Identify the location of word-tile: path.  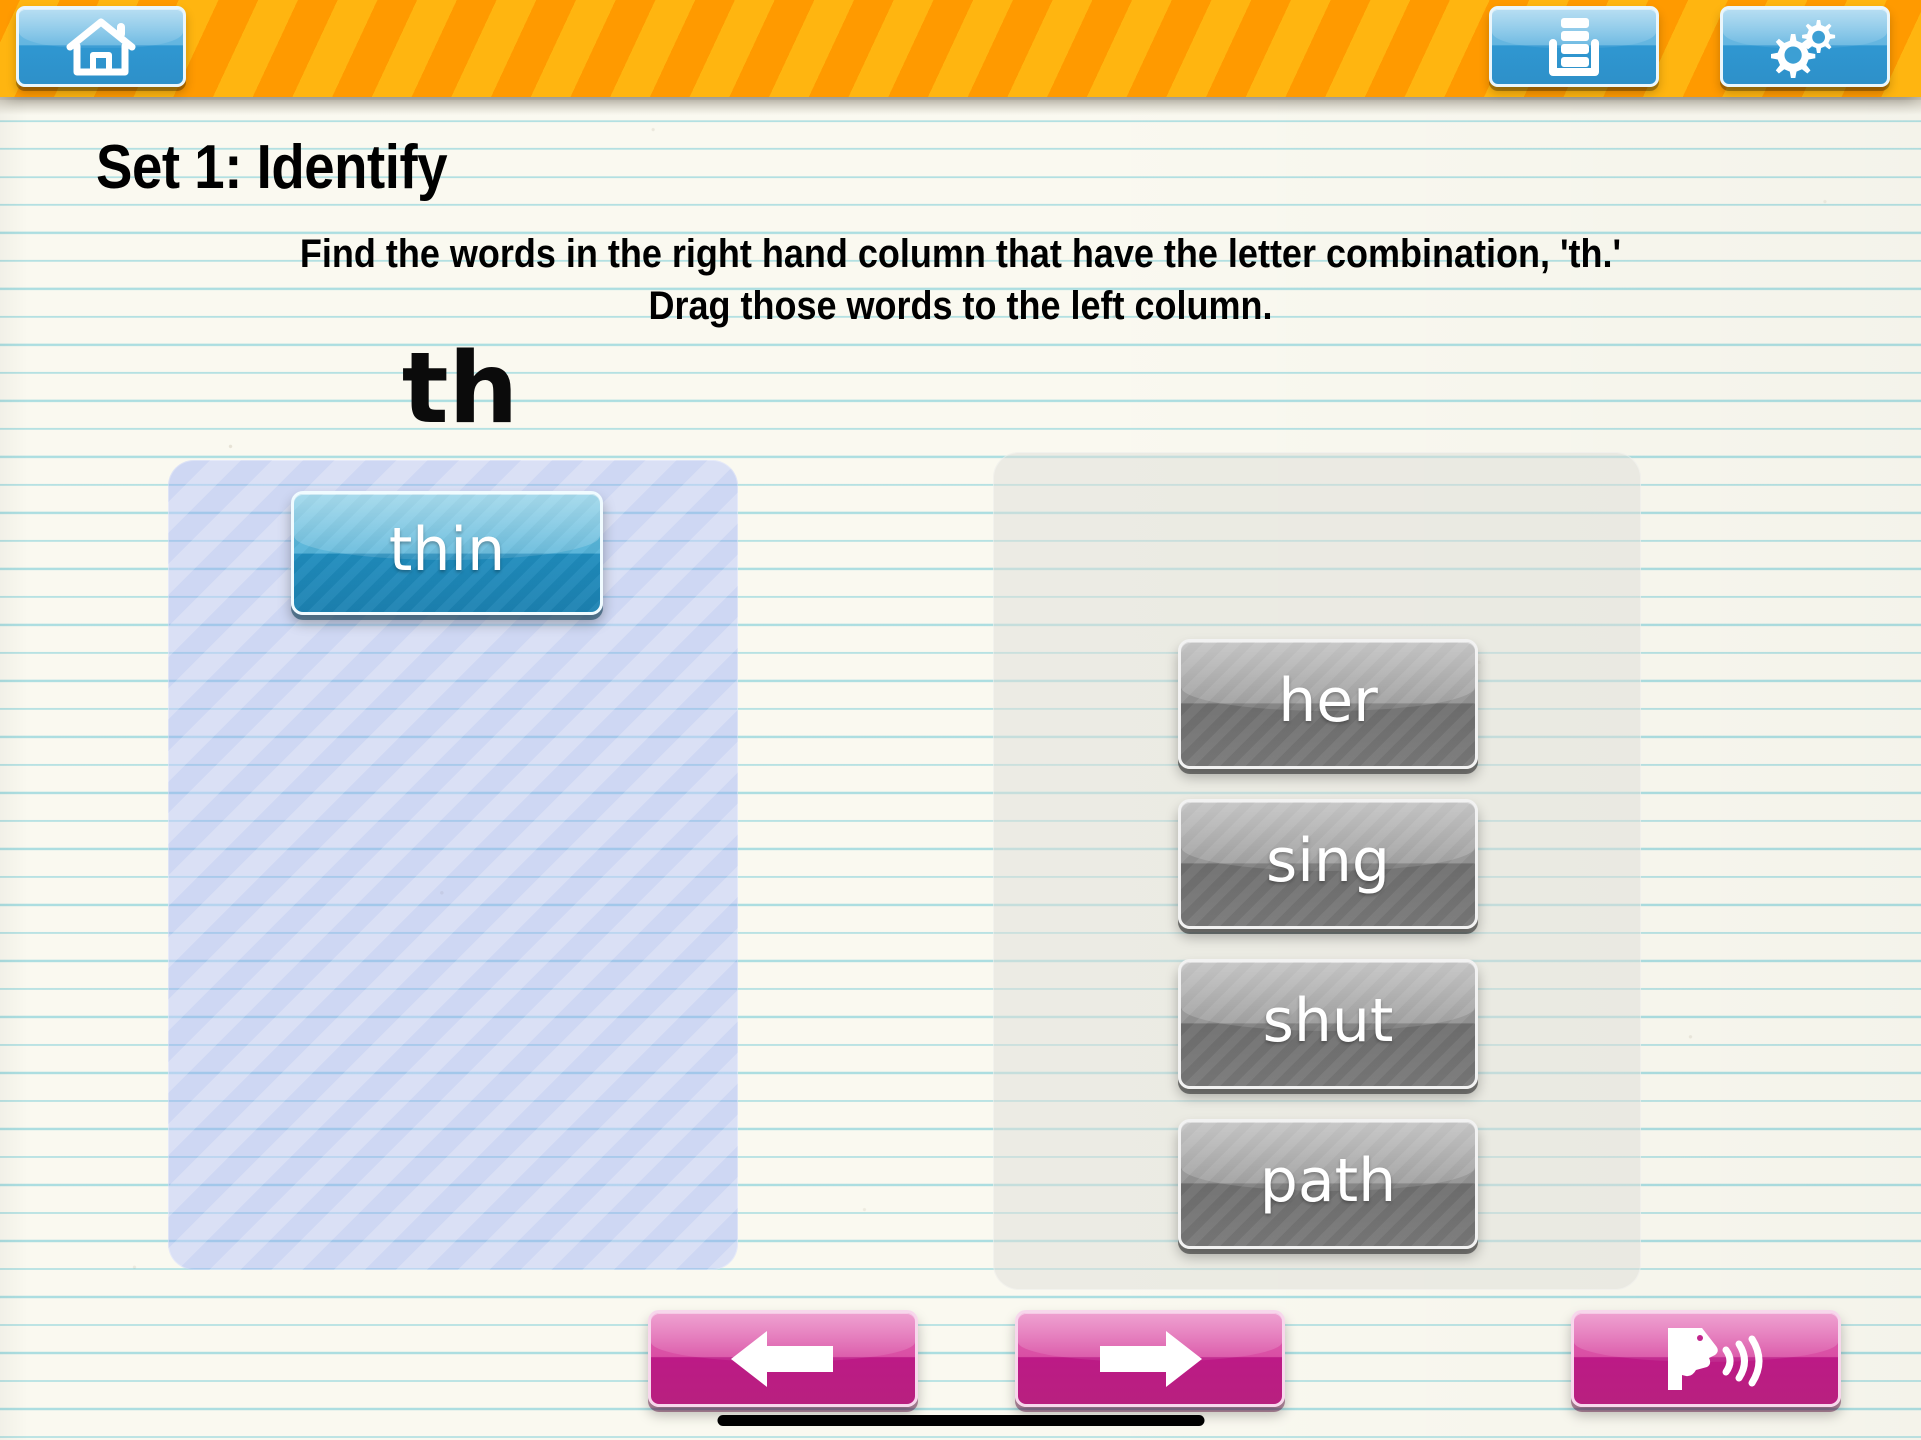
(1328, 1184).